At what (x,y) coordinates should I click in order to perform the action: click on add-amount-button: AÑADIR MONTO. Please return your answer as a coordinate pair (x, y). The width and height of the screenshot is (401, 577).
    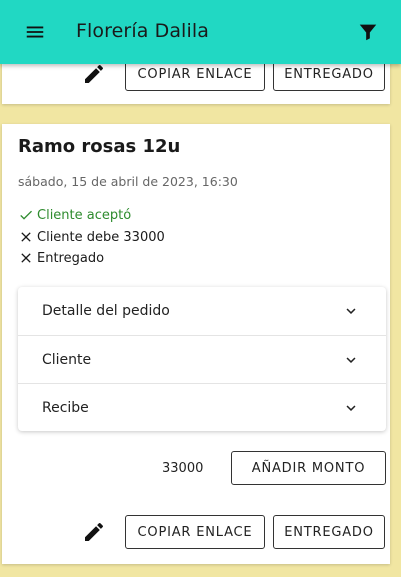
    Looking at the image, I should click on (308, 468).